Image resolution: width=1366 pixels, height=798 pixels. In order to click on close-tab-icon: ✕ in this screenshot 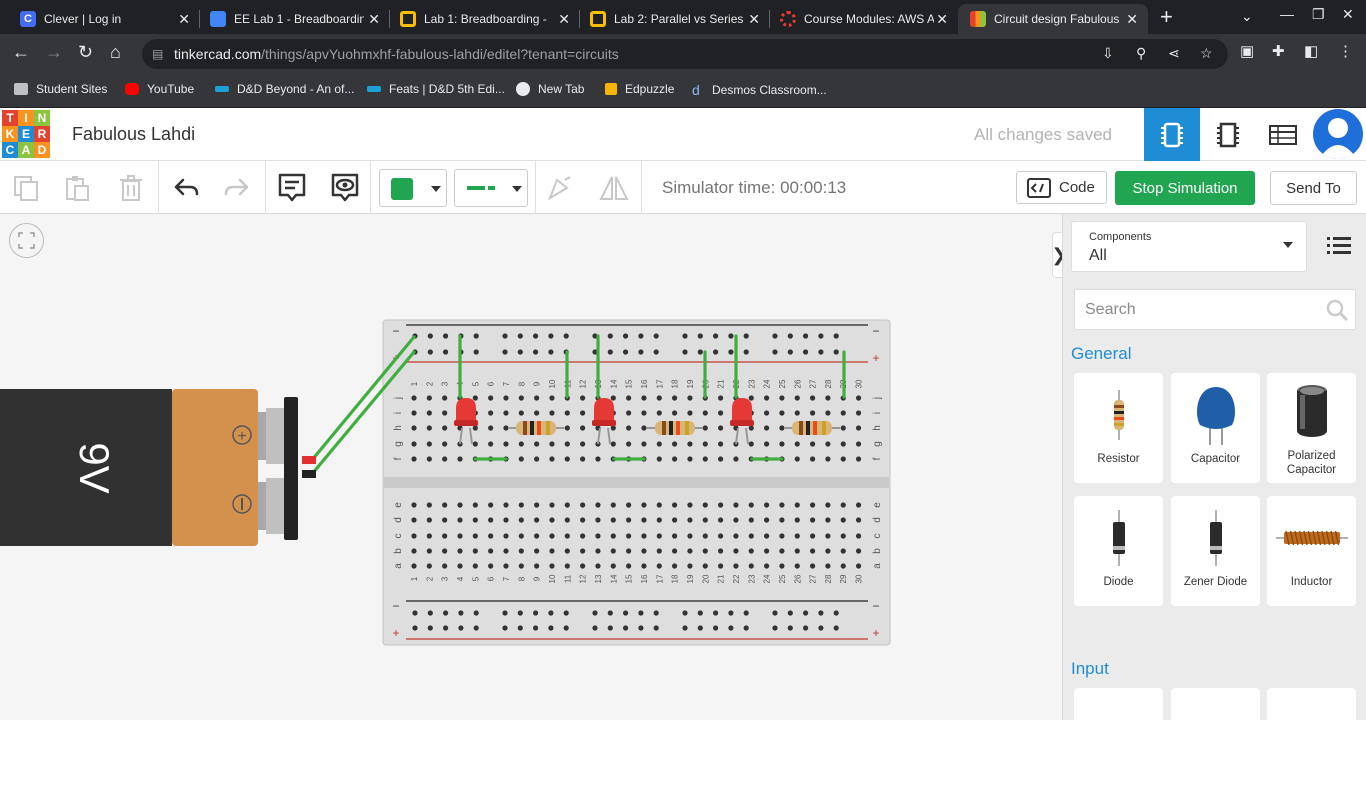, I will do `click(754, 19)`.